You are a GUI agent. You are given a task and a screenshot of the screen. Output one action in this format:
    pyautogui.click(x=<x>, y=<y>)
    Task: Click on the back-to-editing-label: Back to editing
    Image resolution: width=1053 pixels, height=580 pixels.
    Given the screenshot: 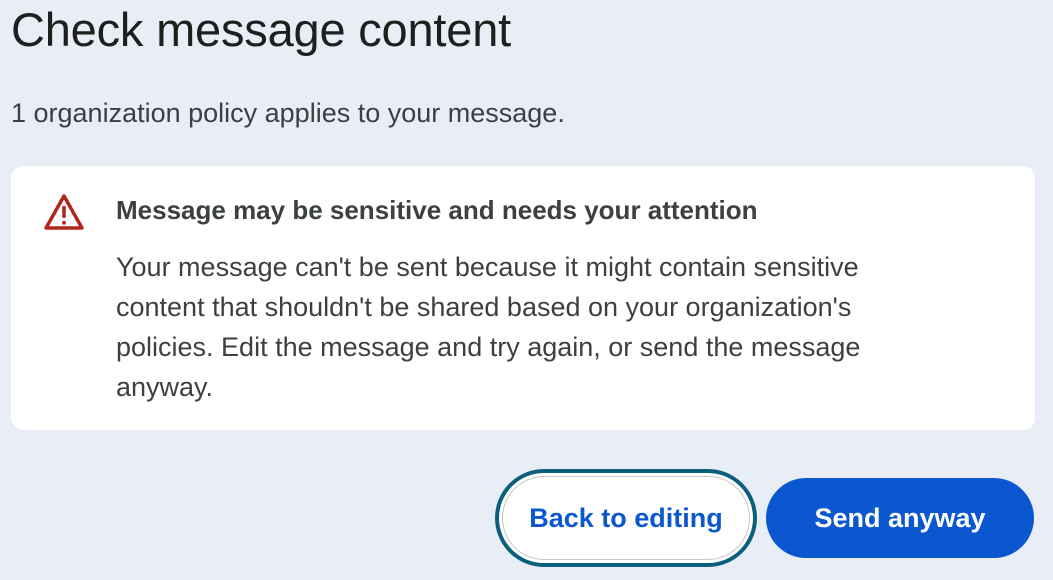 What is the action you would take?
    pyautogui.click(x=626, y=517)
    